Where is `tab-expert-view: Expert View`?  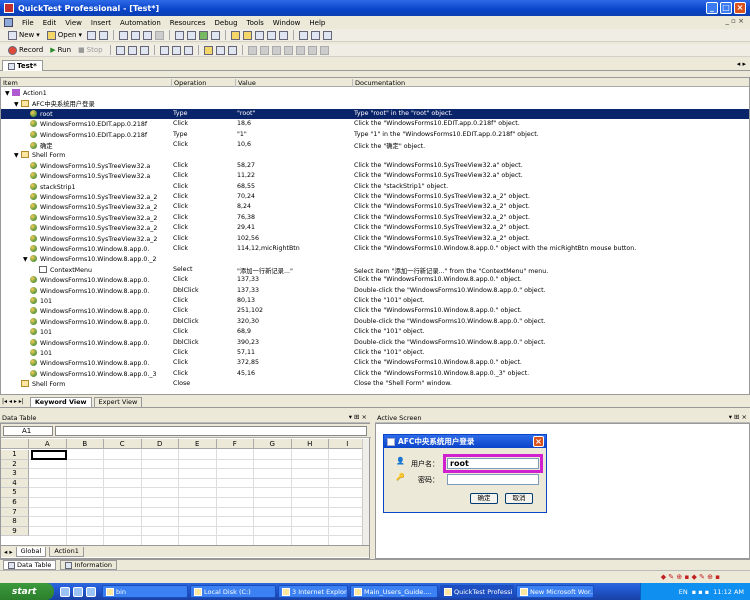 tab-expert-view: Expert View is located at coordinates (118, 402).